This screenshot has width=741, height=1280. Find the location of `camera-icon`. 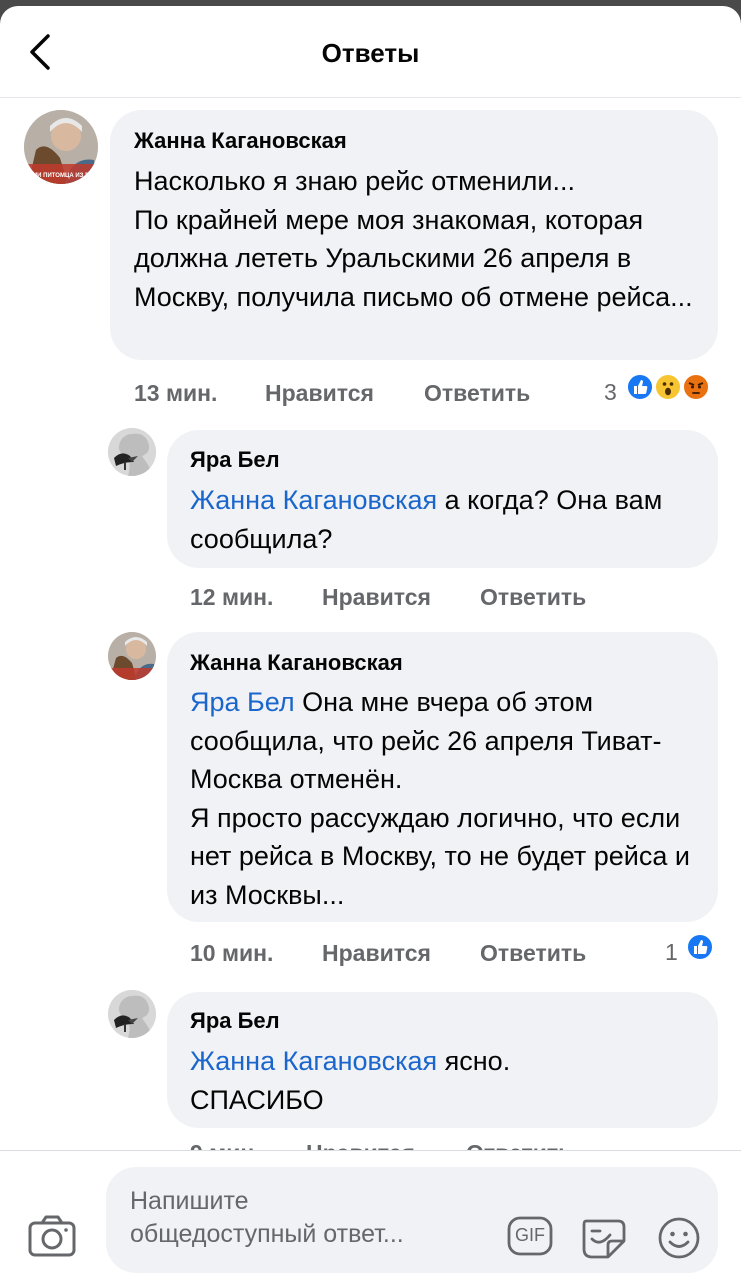

camera-icon is located at coordinates (52, 1236).